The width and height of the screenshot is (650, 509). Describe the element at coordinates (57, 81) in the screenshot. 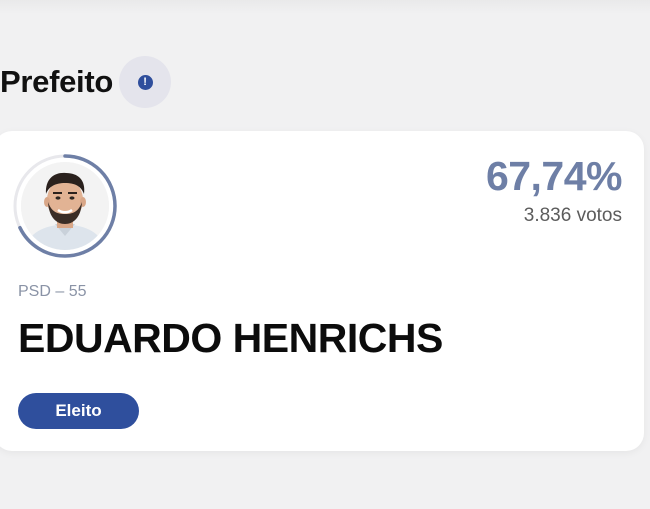

I see `section-title: Prefeito` at that location.